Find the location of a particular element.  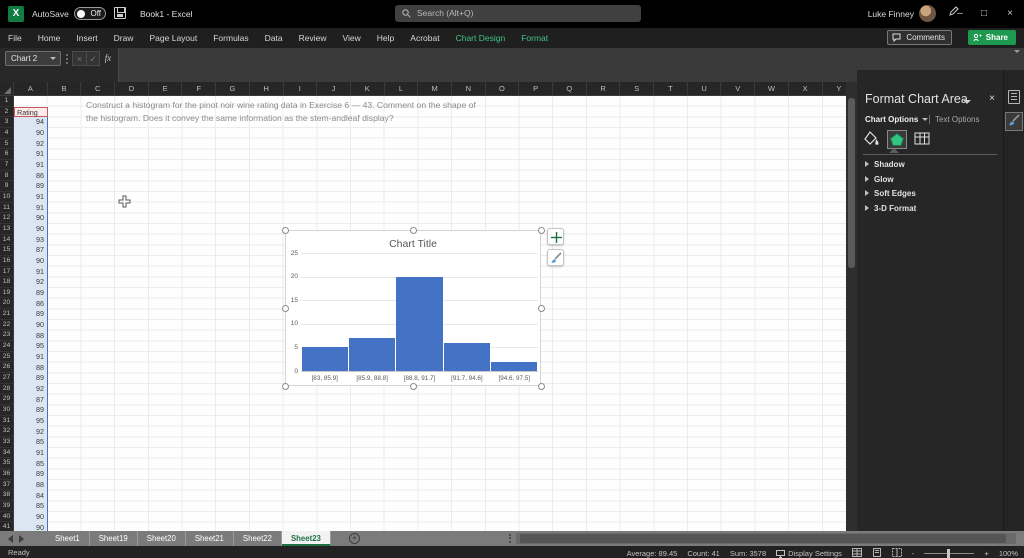

display-settings-button: Display Settings is located at coordinates (809, 553).